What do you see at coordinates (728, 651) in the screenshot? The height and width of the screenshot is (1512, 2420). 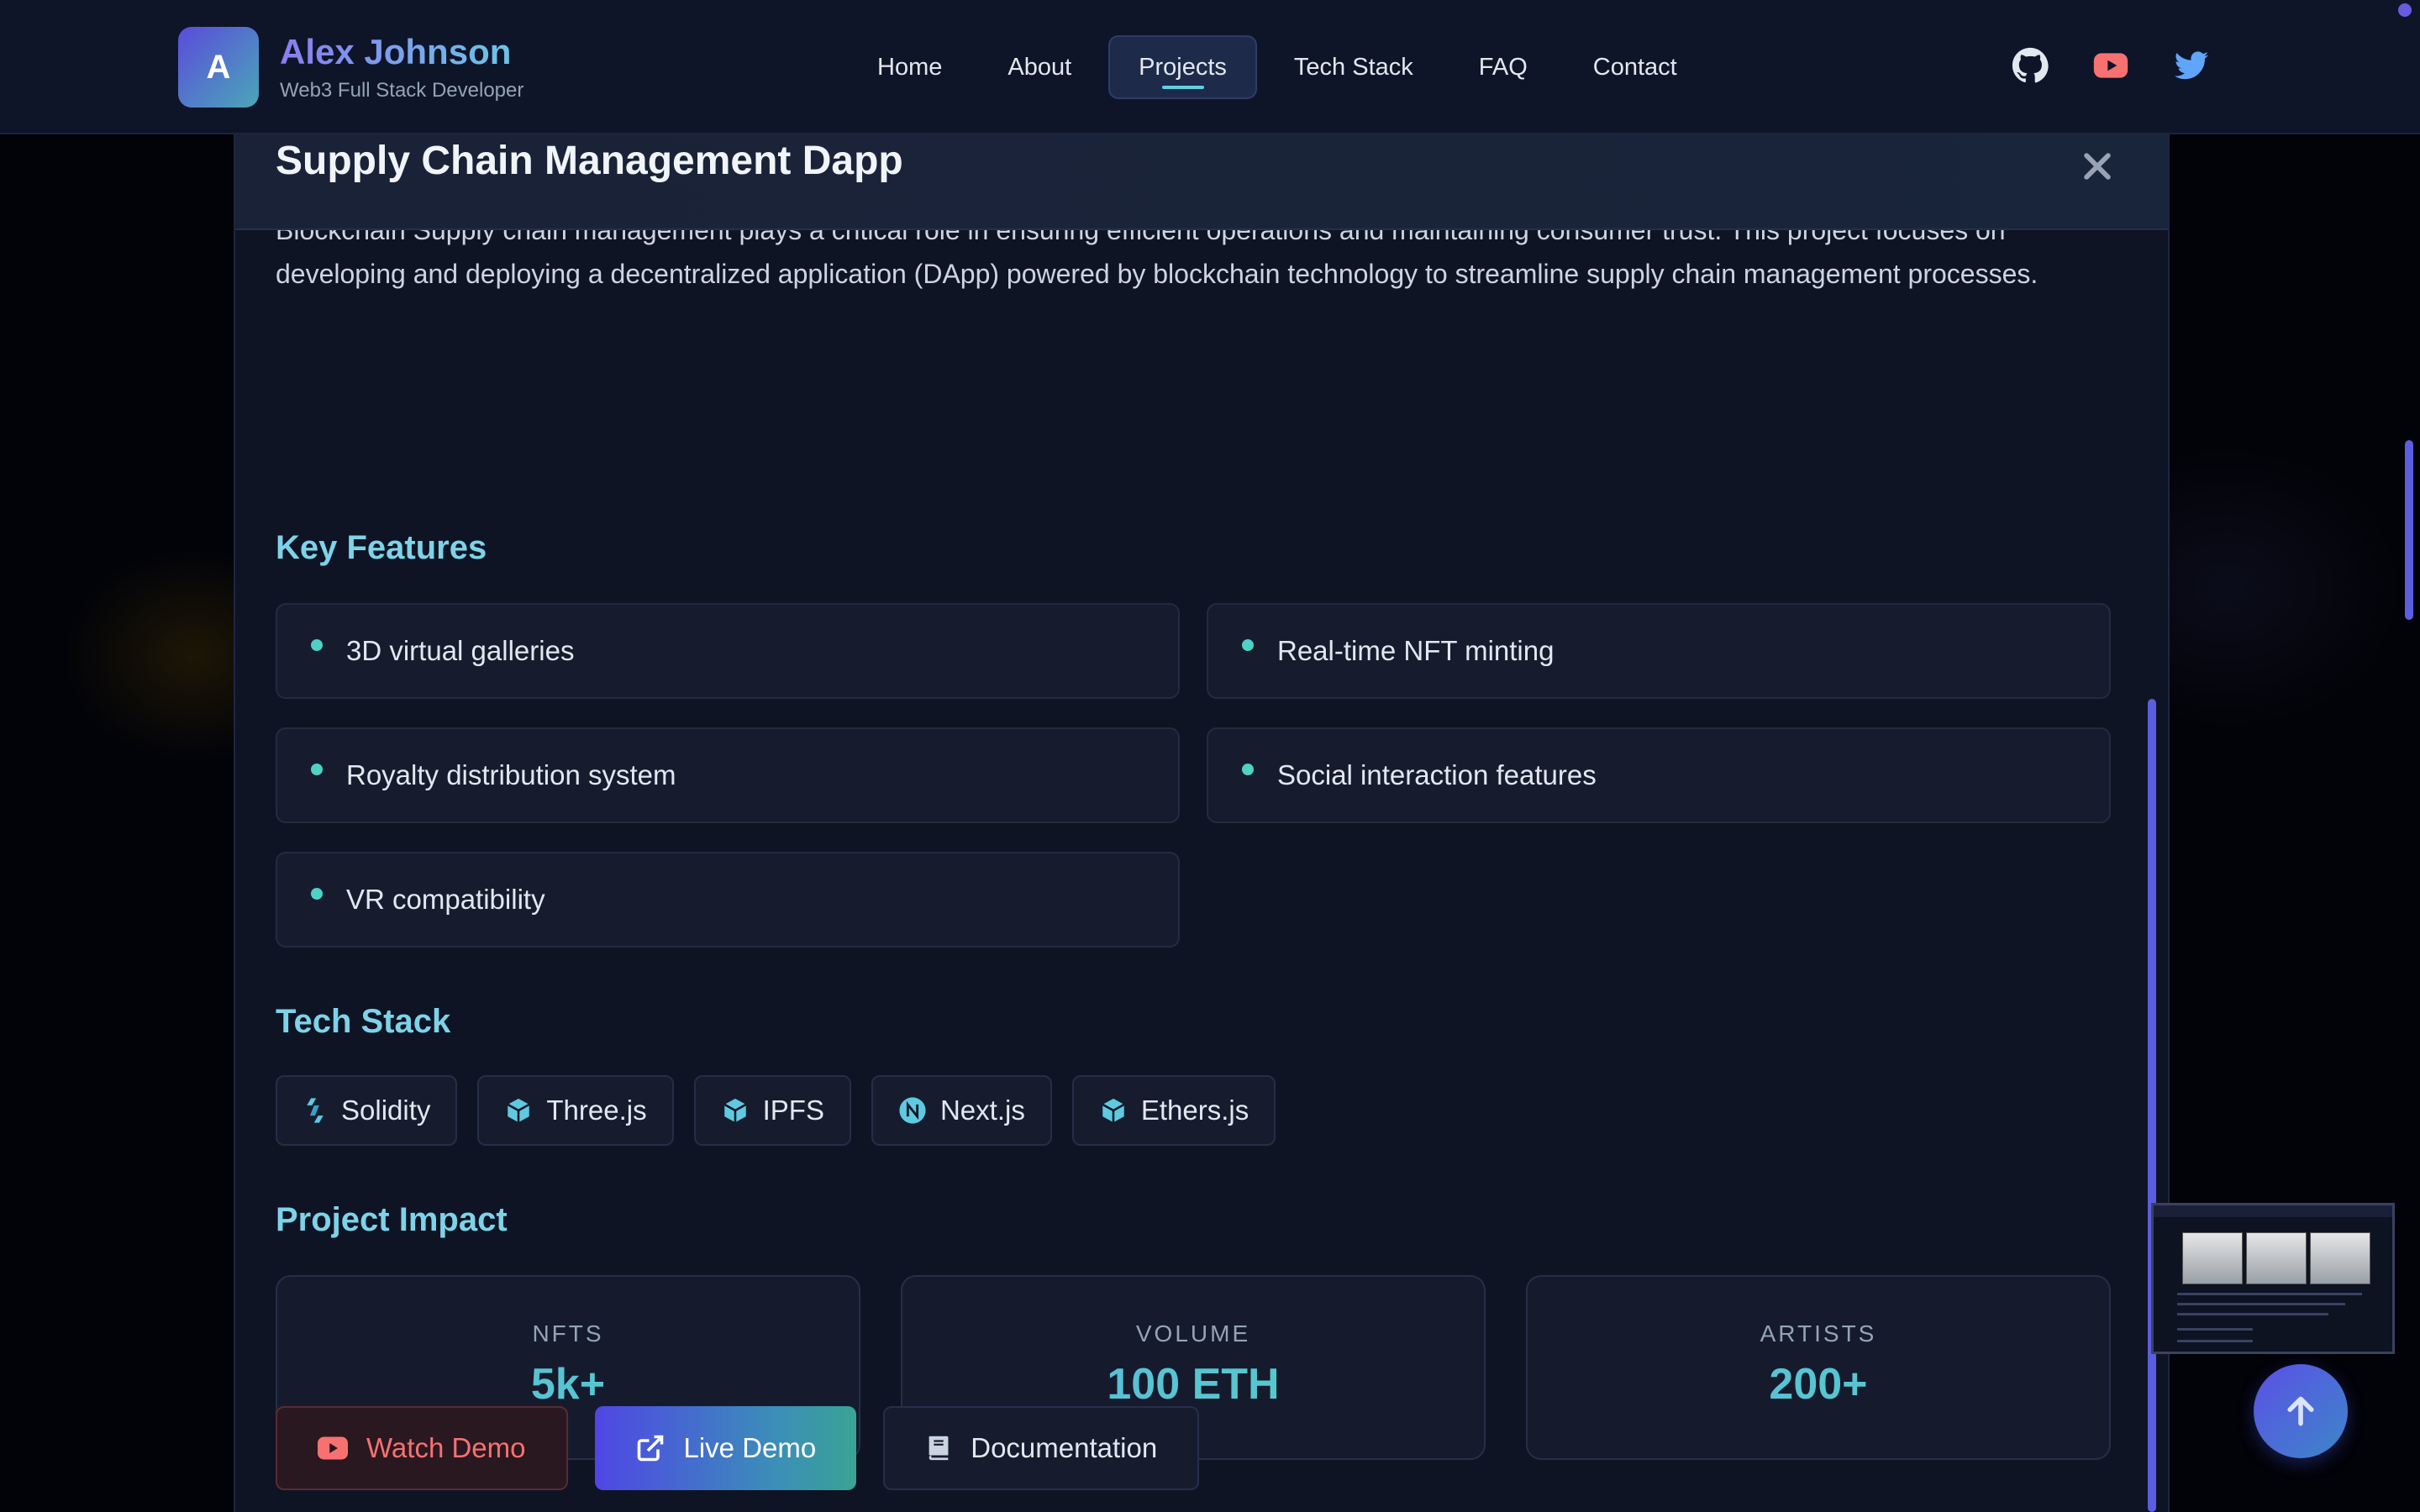 I see `feature-item: 3D virtual galleries` at bounding box center [728, 651].